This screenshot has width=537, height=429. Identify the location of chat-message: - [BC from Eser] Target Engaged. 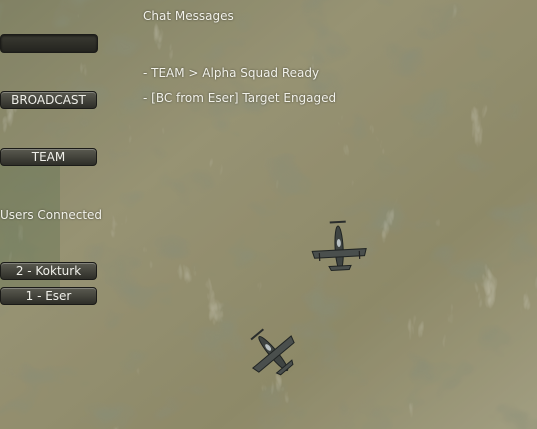
(240, 98).